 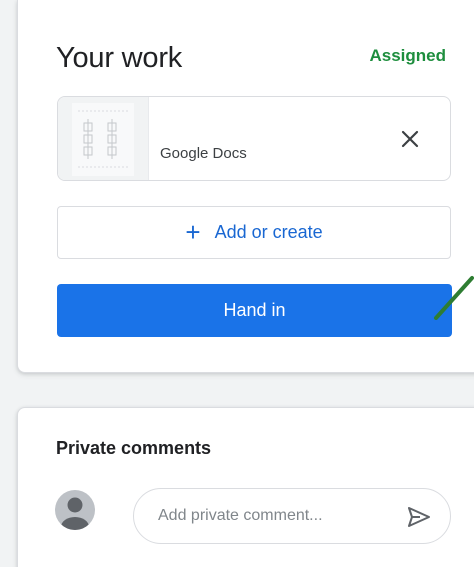 I want to click on your-work-title: Your work, so click(x=119, y=58).